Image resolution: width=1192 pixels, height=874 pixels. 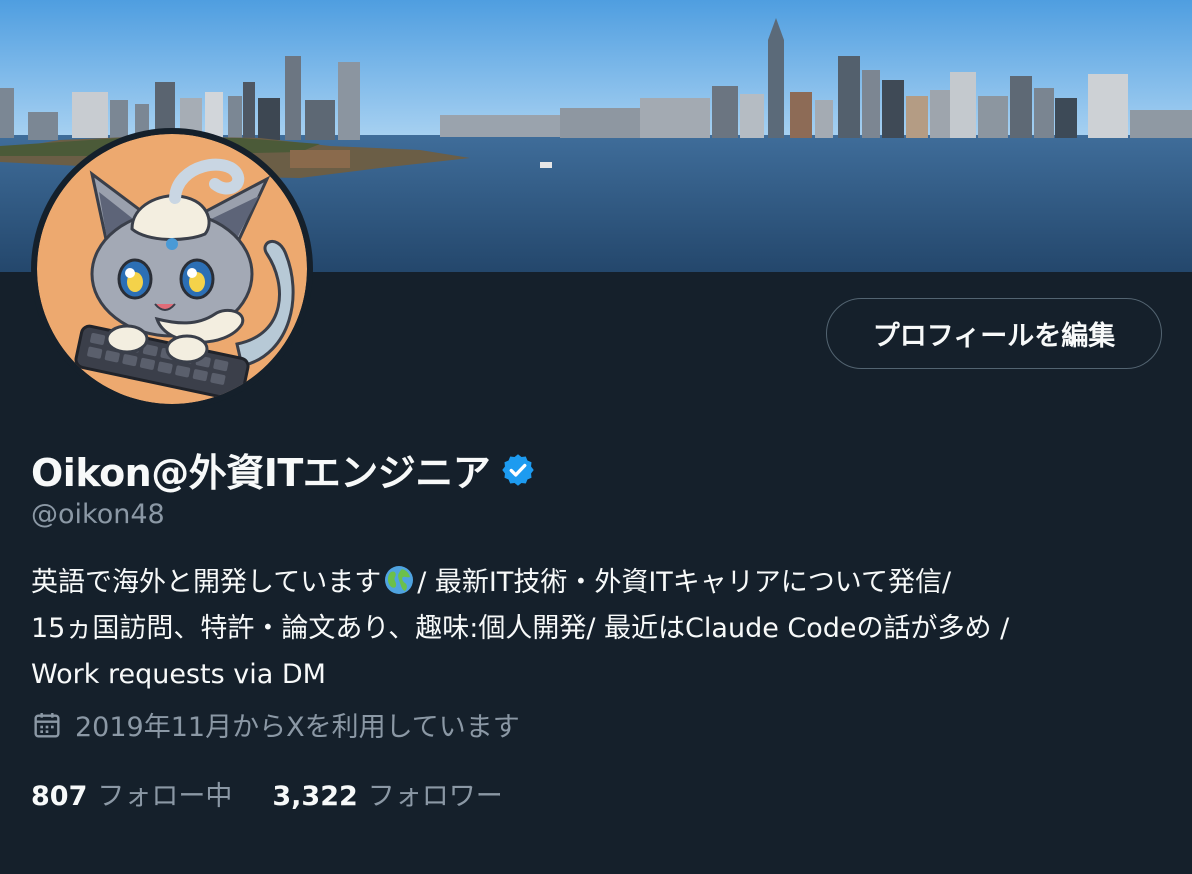 I want to click on bio-text: / 最新IT技術・外資ITキャリアについて発信/, so click(x=684, y=582).